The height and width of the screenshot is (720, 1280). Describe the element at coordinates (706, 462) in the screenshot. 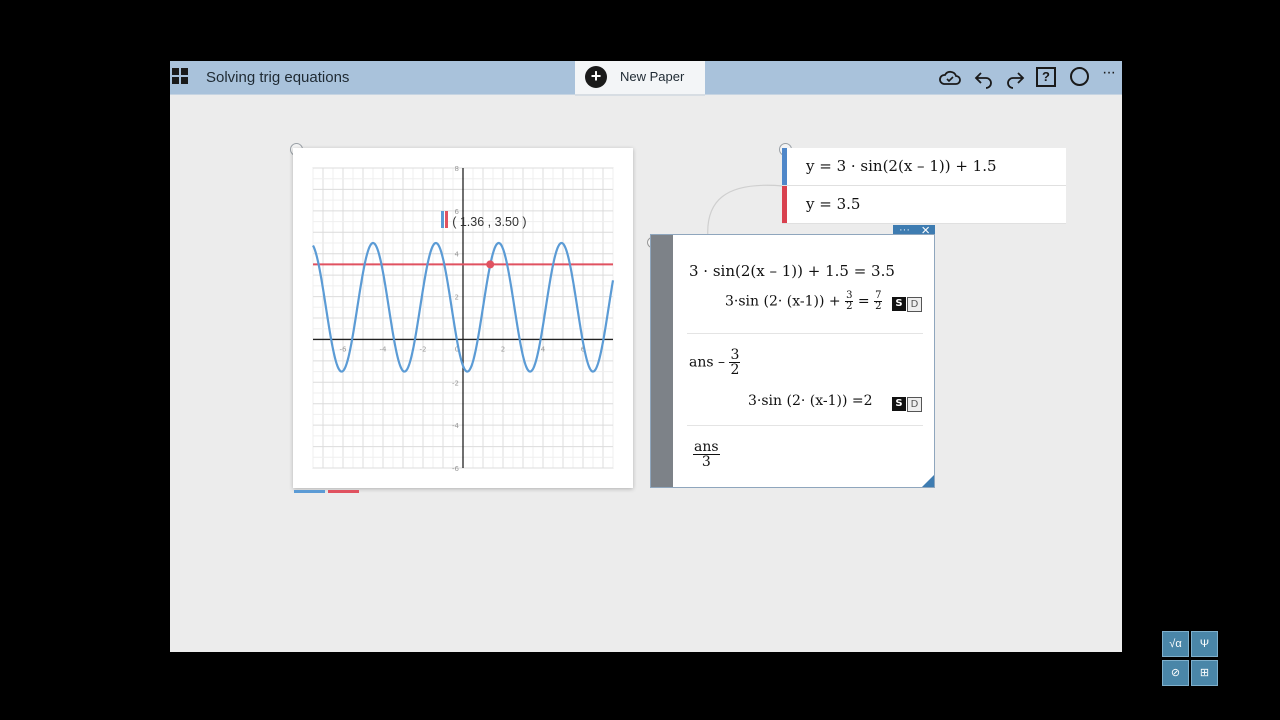

I see `frac-den: 3` at that location.